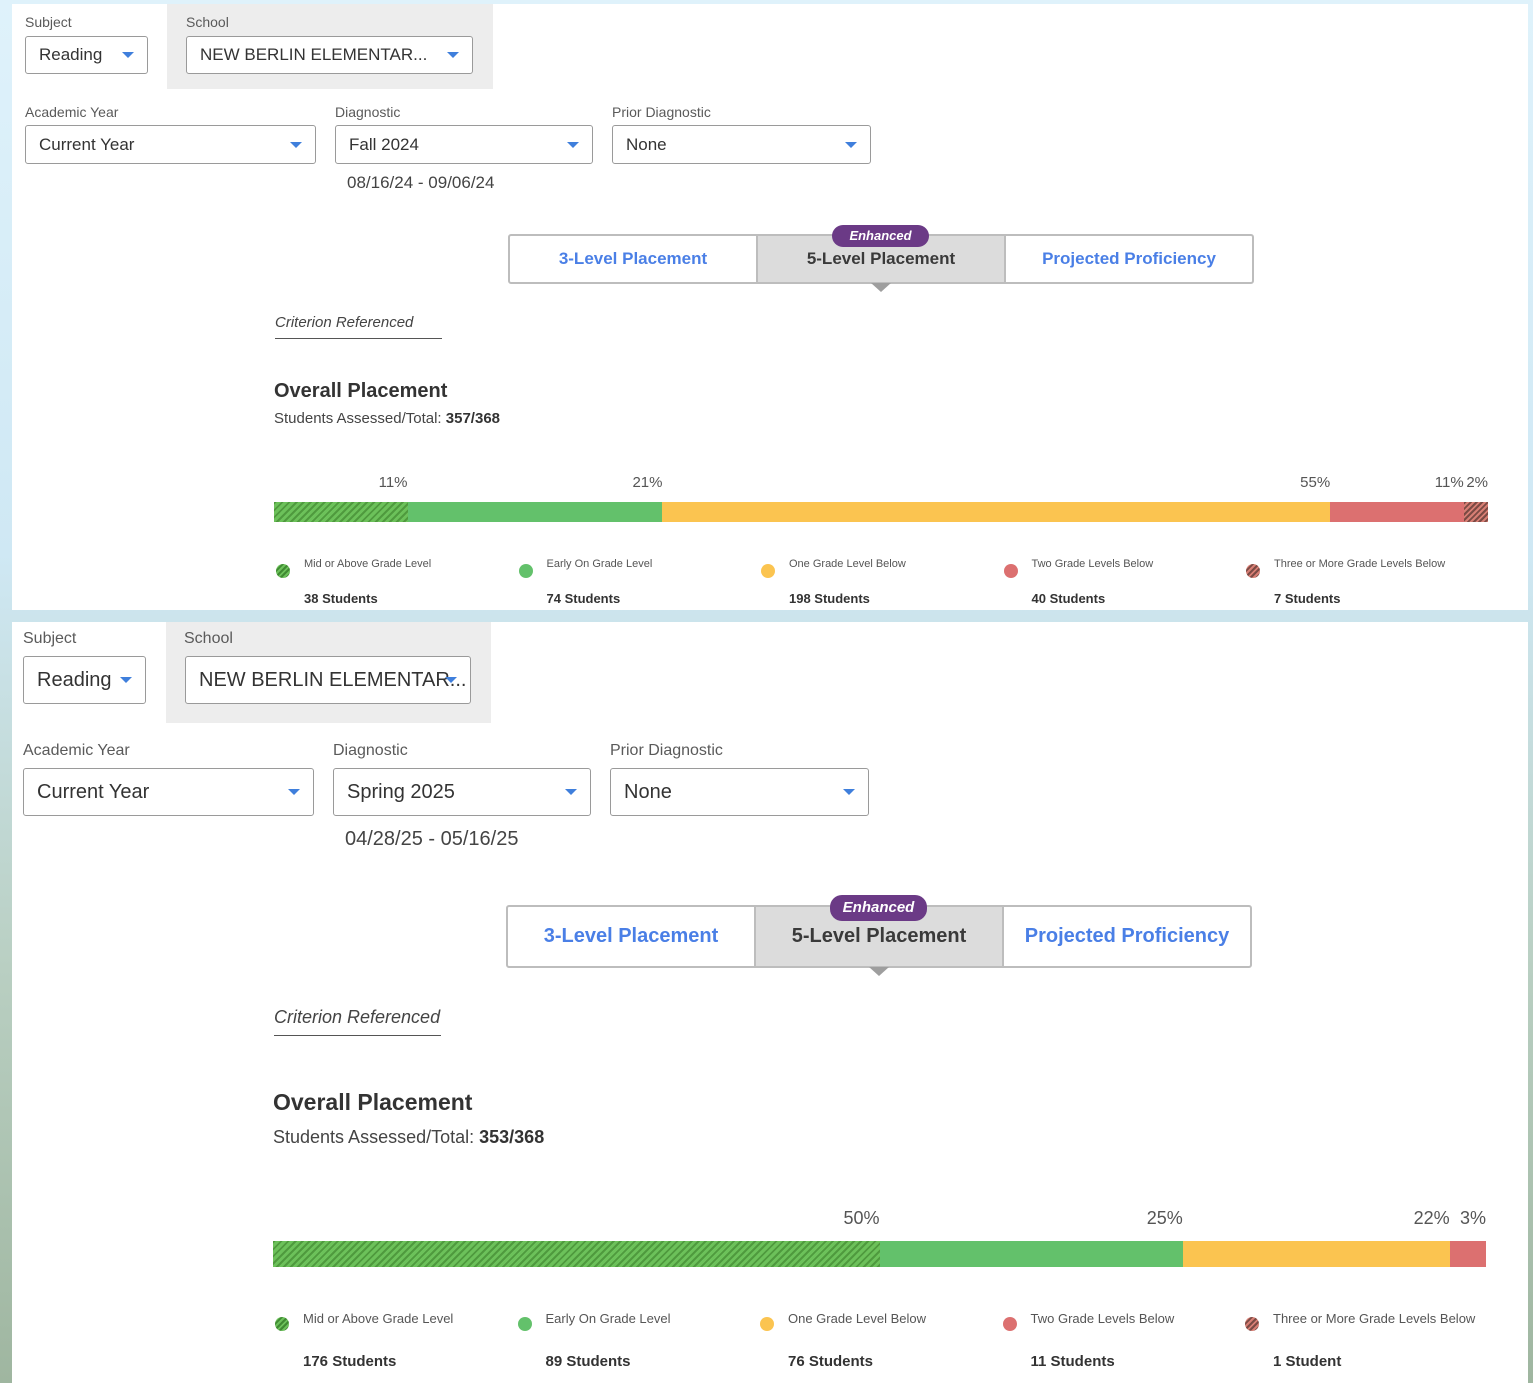  I want to click on academic-year-label: Academic Year, so click(76, 750).